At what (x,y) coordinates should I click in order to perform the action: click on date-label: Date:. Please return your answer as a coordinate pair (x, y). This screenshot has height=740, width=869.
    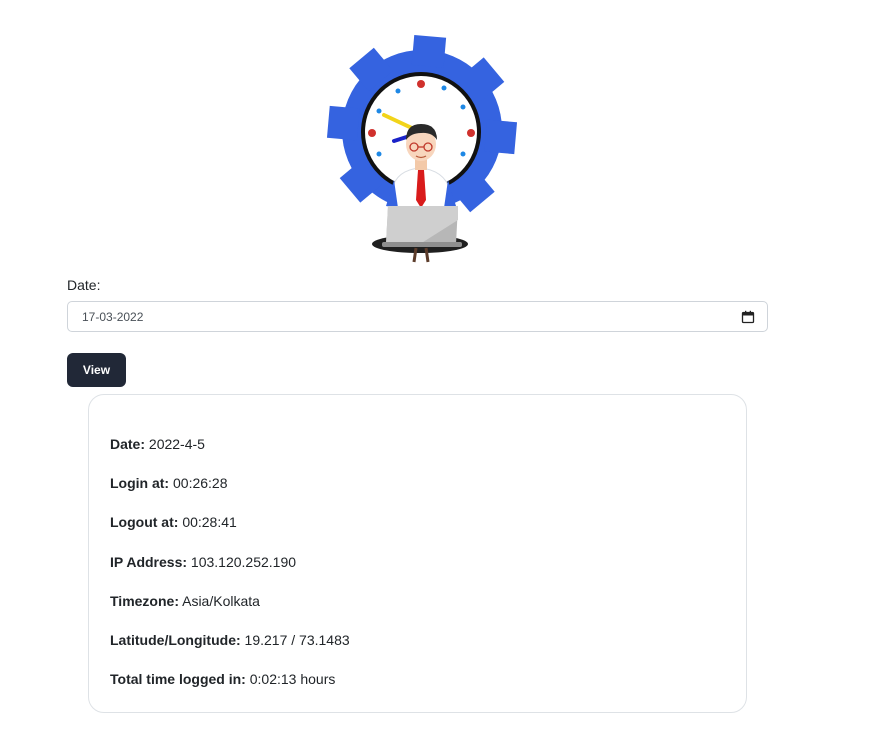
    Looking at the image, I should click on (84, 285).